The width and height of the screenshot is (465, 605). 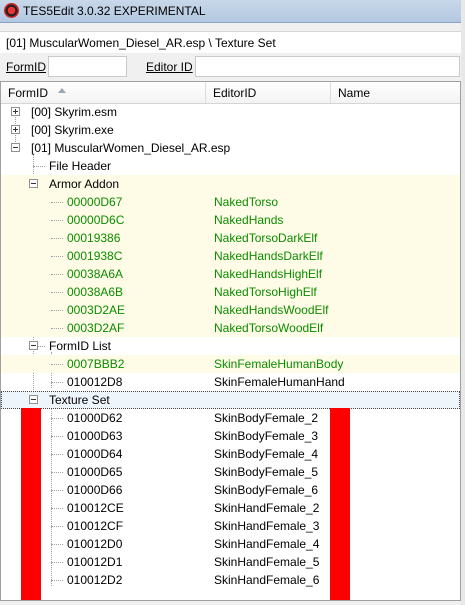 I want to click on record-editorid: SkinBodyFemale_3, so click(x=266, y=436).